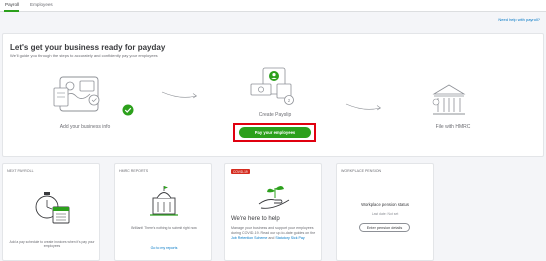  I want to click on job-retention-scheme-link: Job Retention Scheme, so click(249, 238).